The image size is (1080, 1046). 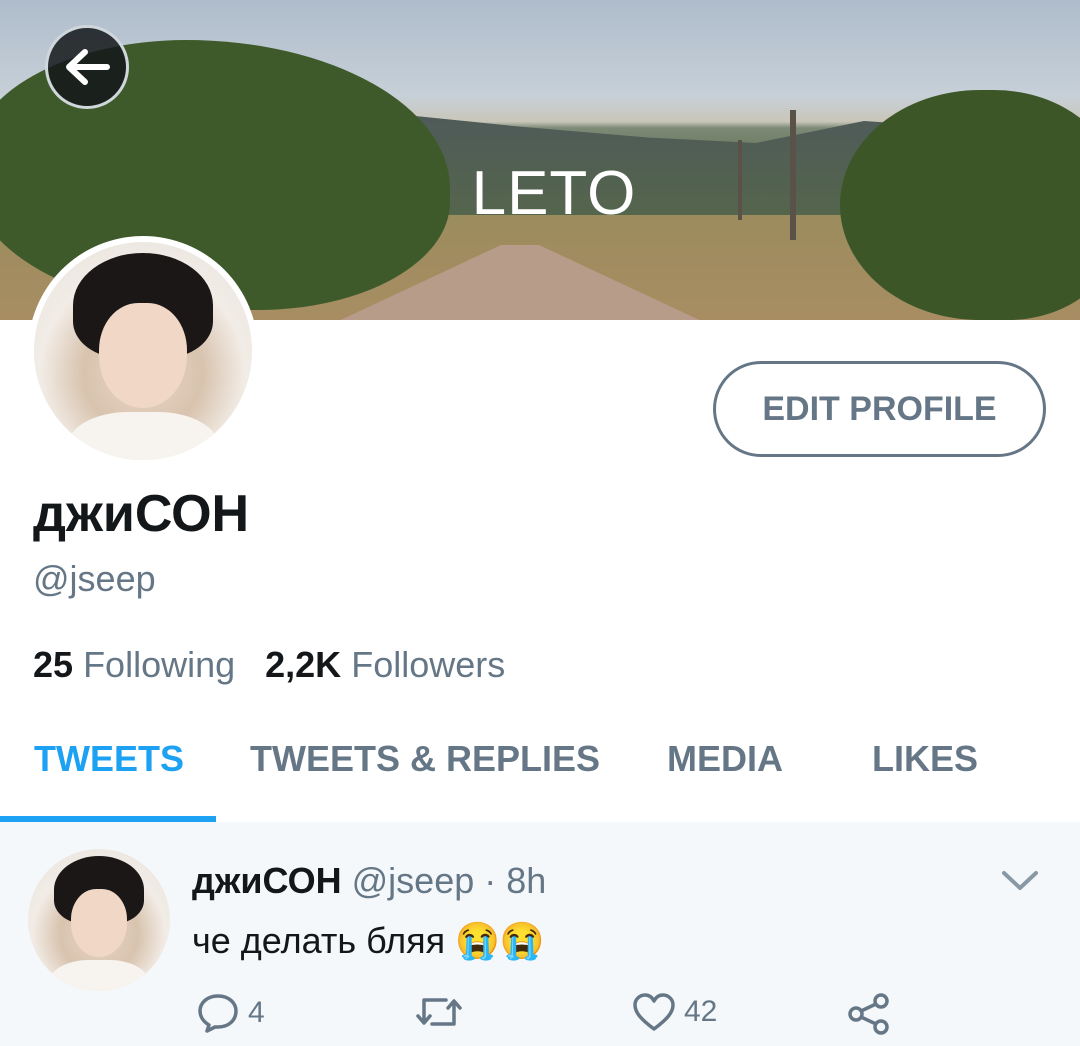 I want to click on display-name: джиСОН, so click(x=141, y=514).